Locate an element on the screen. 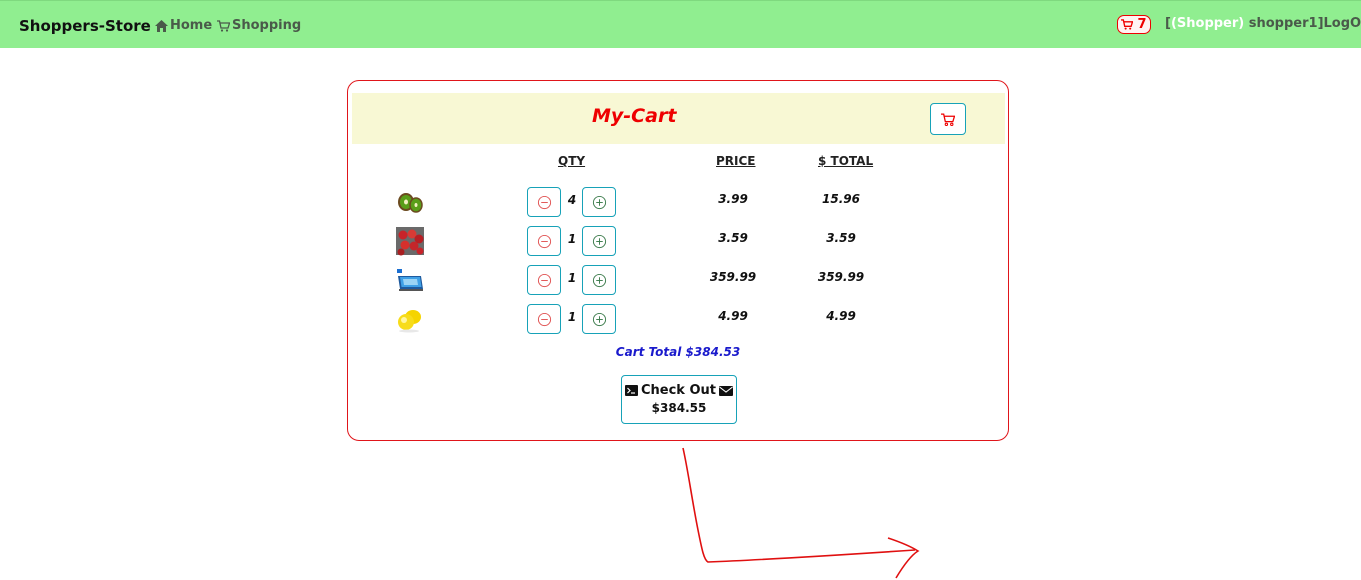 This screenshot has width=1361, height=580. cart-title: My-Cart is located at coordinates (634, 116).